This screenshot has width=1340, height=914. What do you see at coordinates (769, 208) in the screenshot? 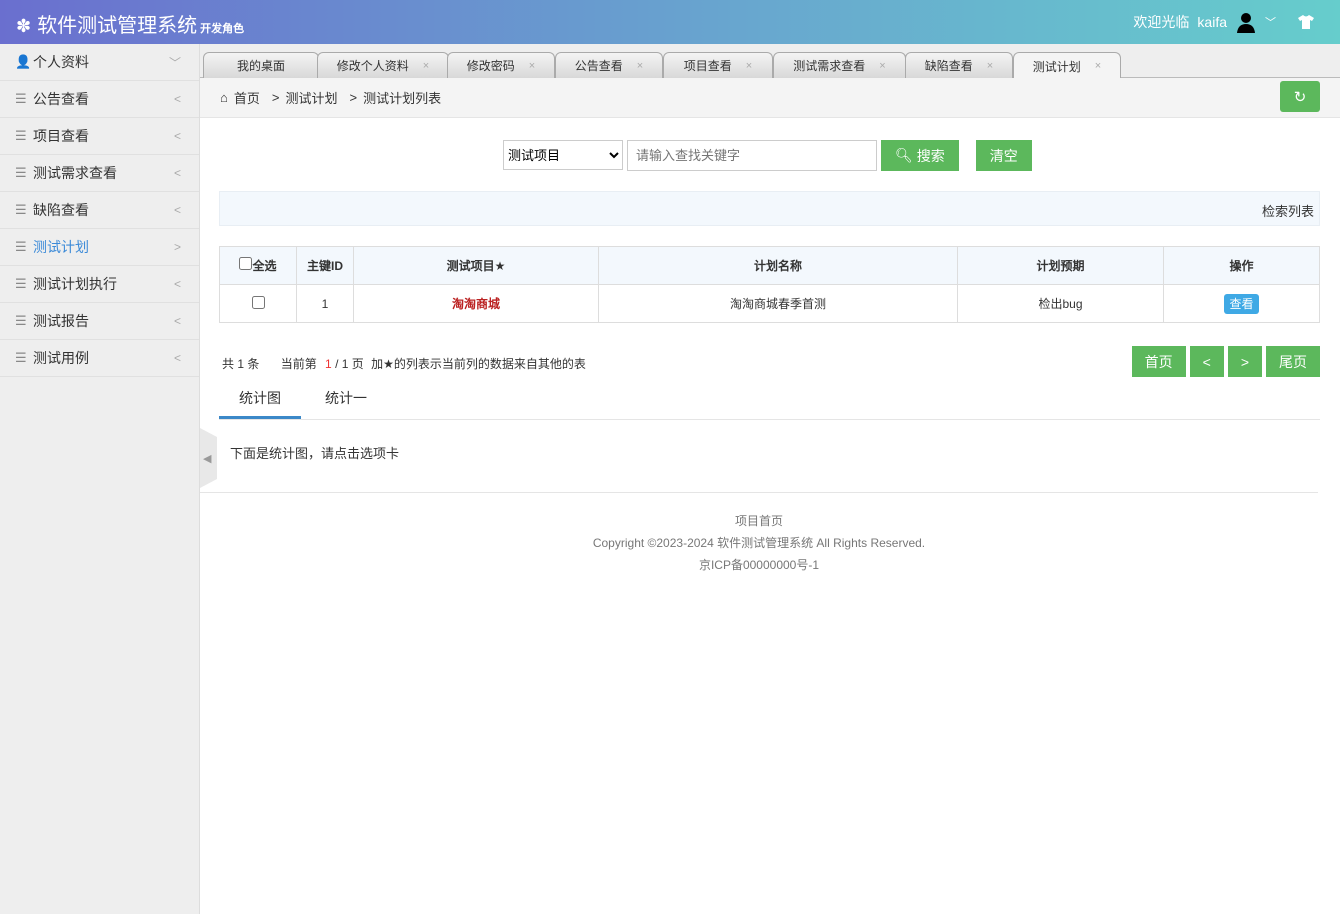
I see `list-header-bar: 检索列表` at bounding box center [769, 208].